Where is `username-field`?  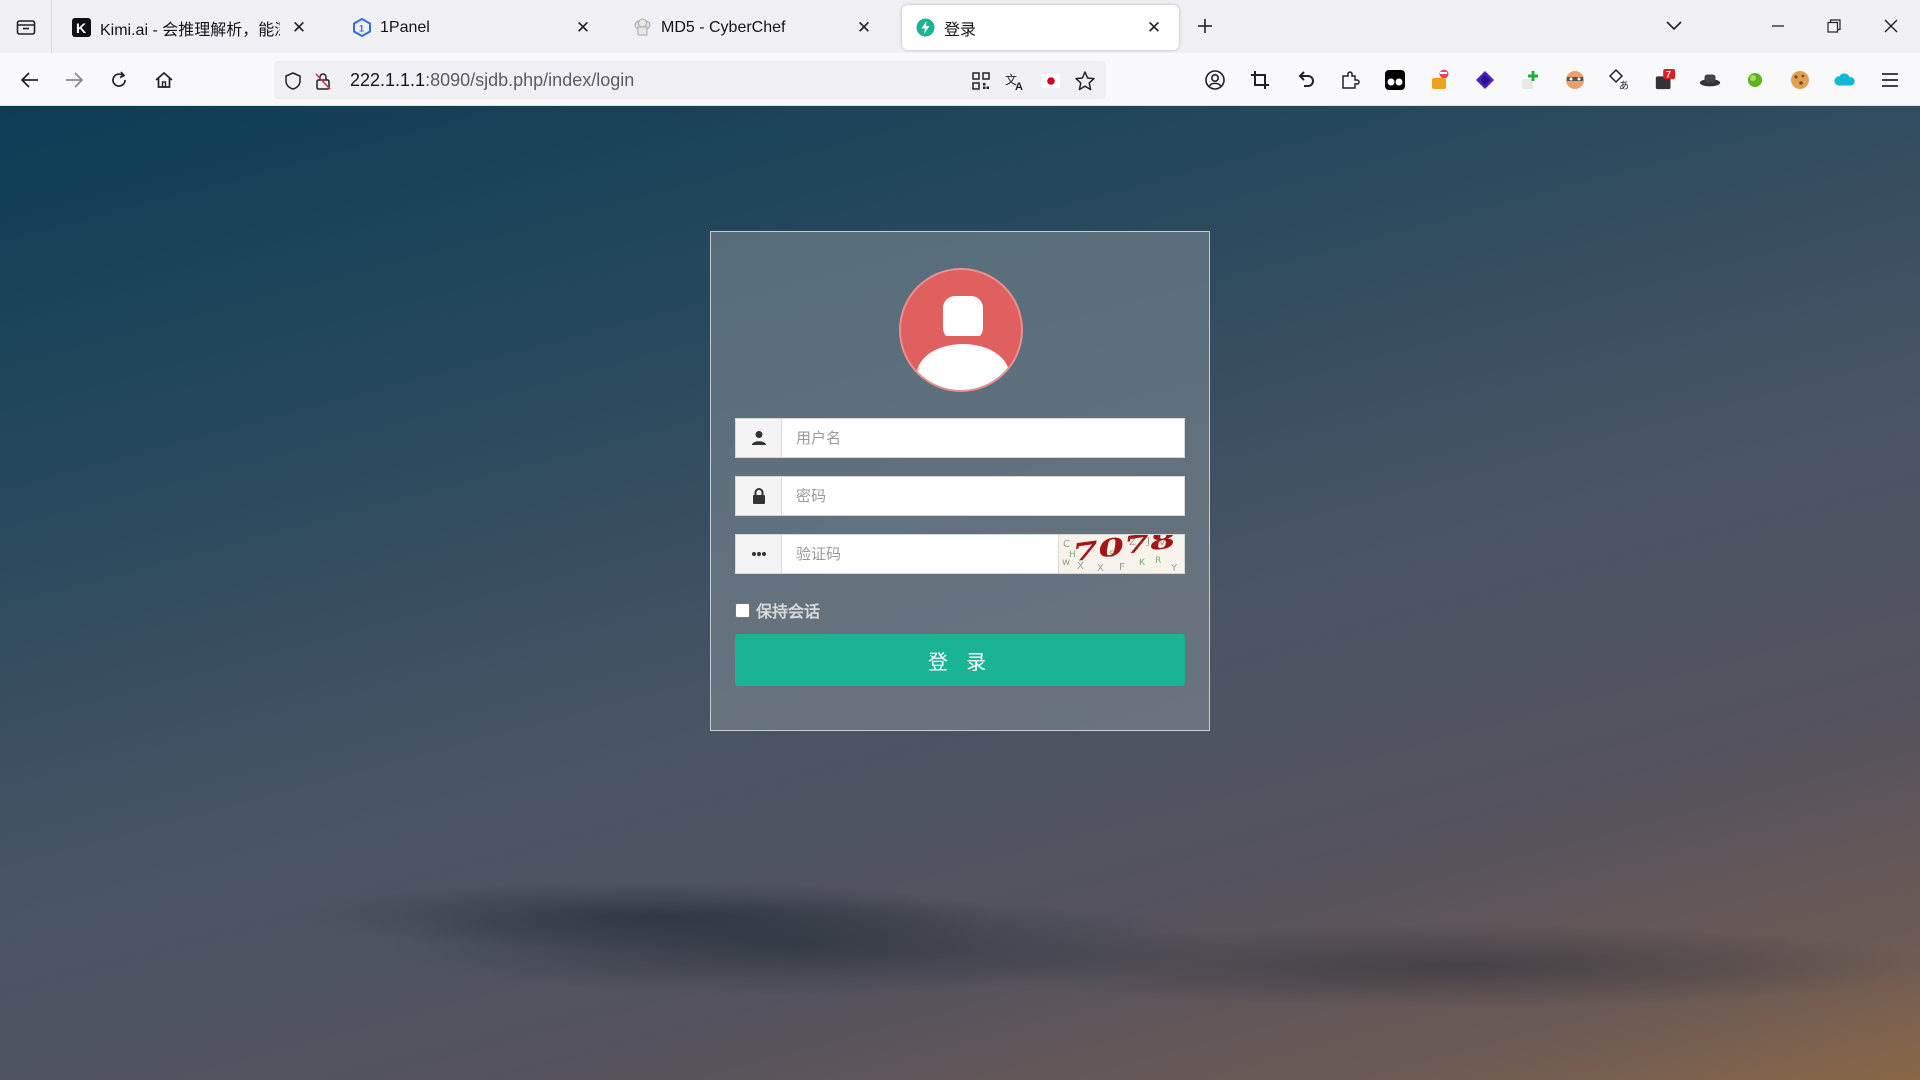 username-field is located at coordinates (960, 438).